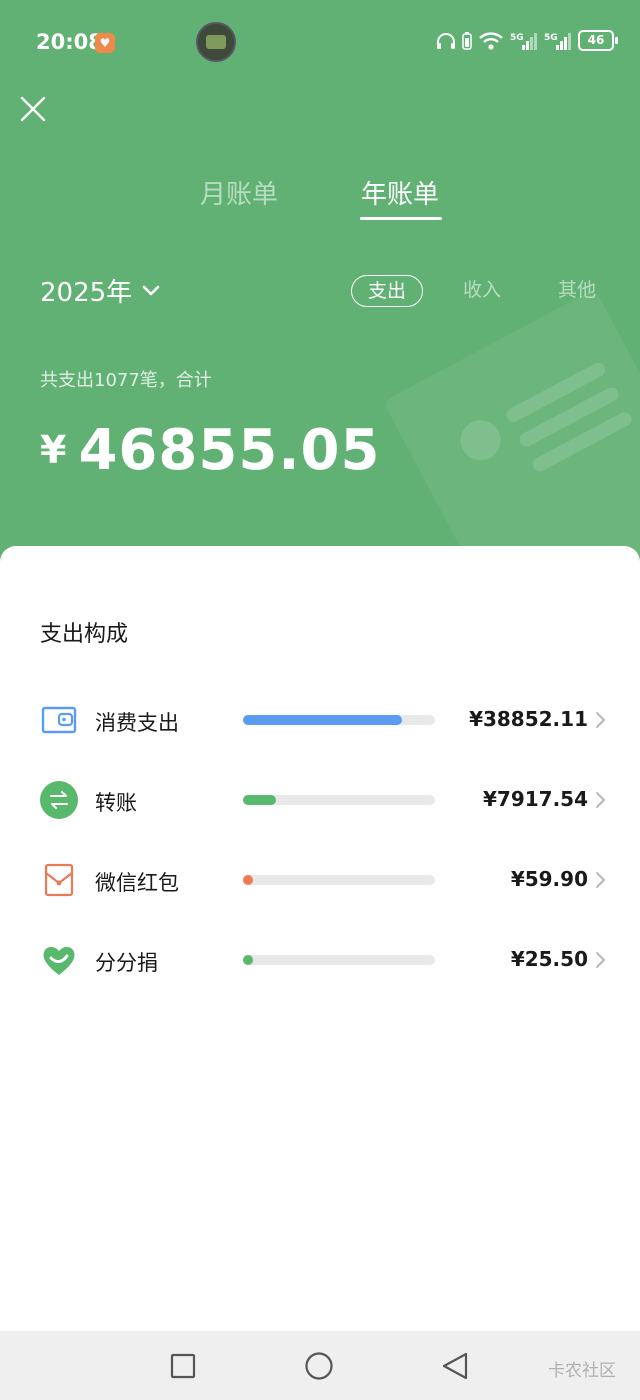 This screenshot has height=1400, width=640. I want to click on status-icons: 5G 5G 46, so click(527, 40).